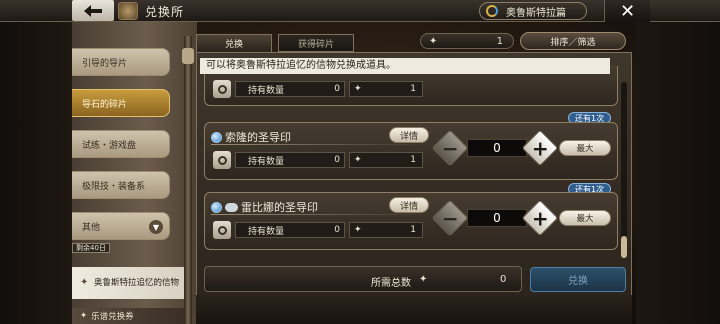 Image resolution: width=720 pixels, height=324 pixels. Describe the element at coordinates (499, 41) in the screenshot. I see `shard-holdings-value: 1` at that location.